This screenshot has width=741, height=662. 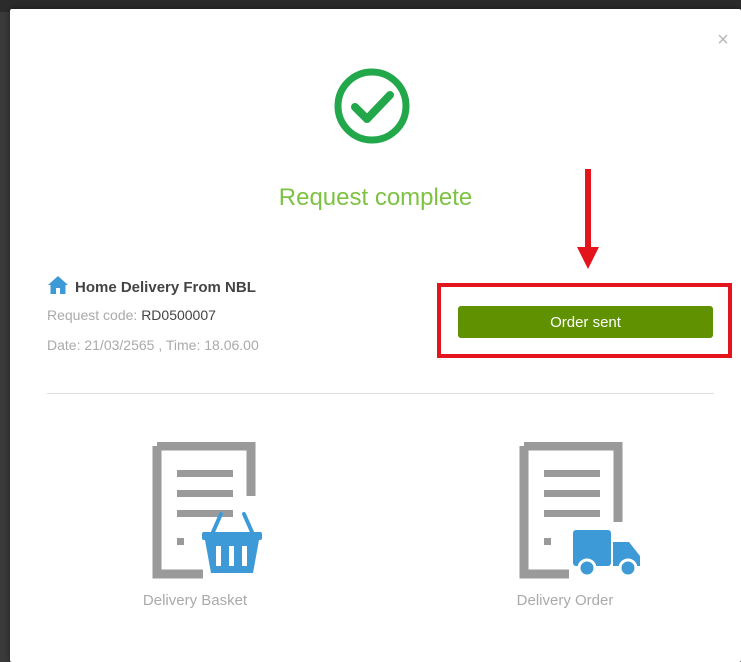 I want to click on request-code-row: Request code: RD0500007, so click(x=207, y=315).